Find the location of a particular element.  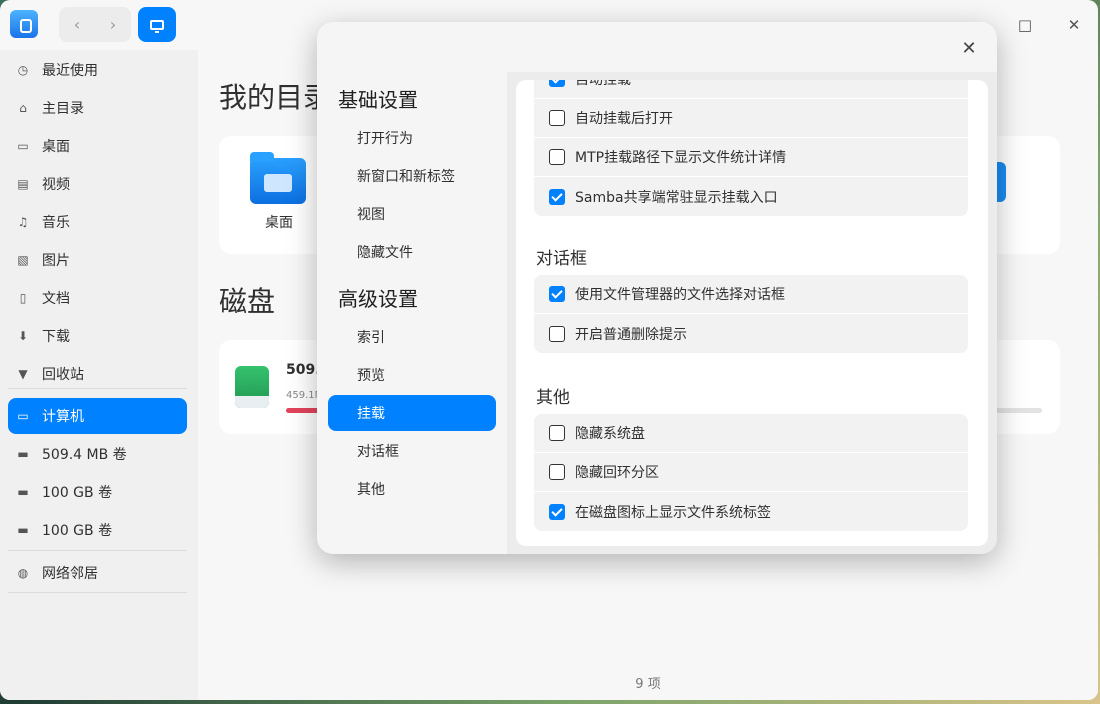

nav-item-other: 其他 is located at coordinates (412, 489).